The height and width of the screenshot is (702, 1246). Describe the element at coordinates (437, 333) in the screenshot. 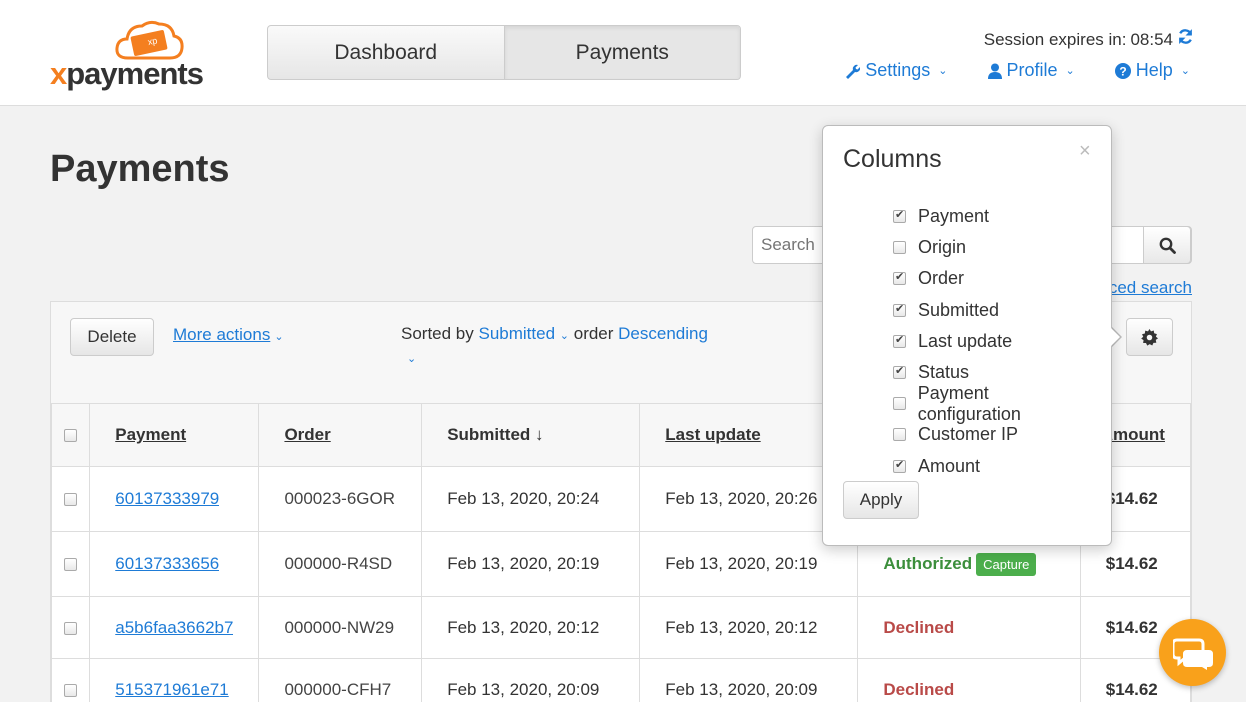

I see `sorted-by-label: Sorted by` at that location.